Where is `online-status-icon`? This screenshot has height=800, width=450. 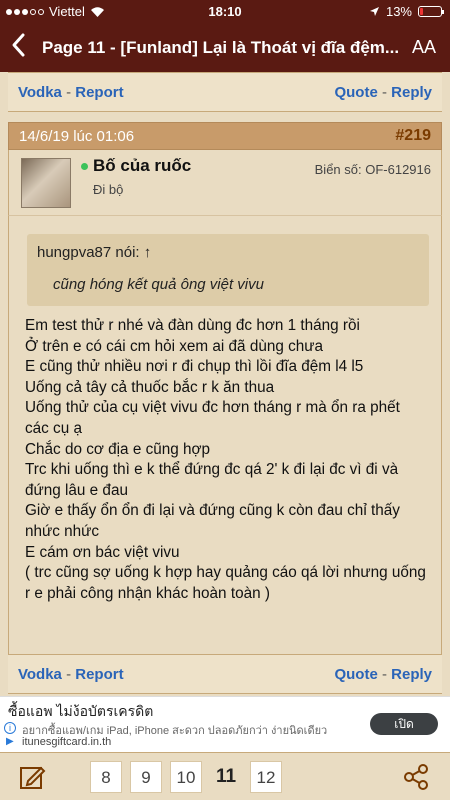 online-status-icon is located at coordinates (84, 166).